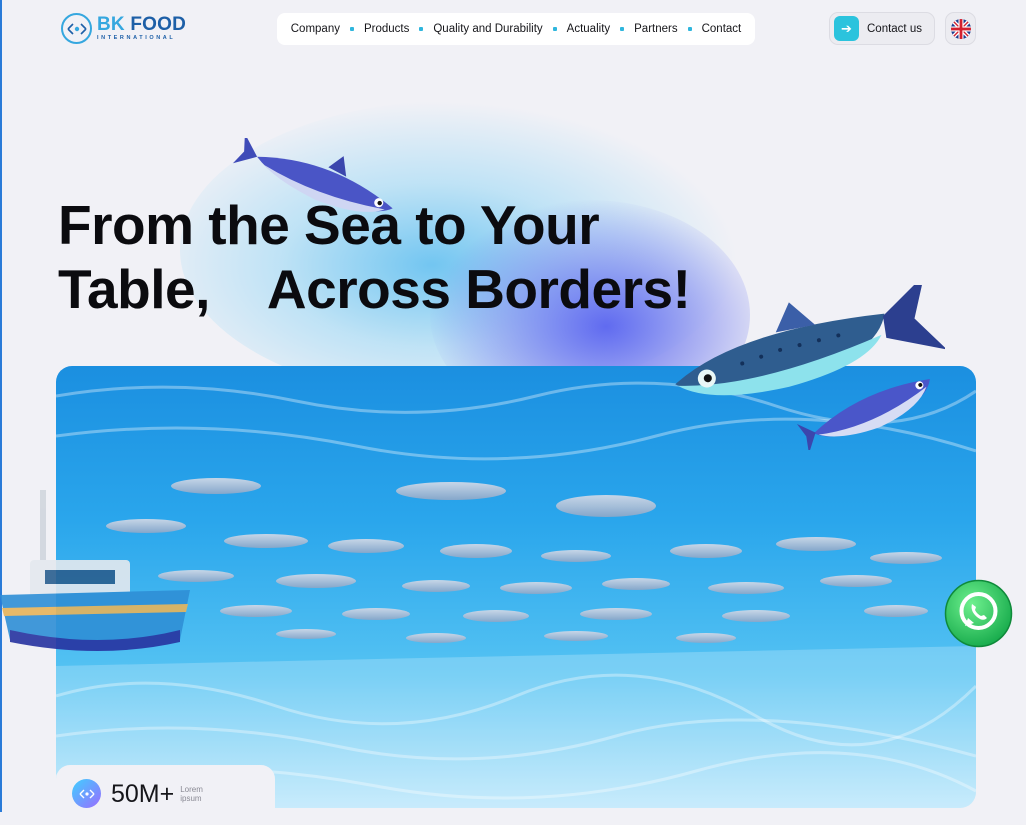  What do you see at coordinates (846, 28) in the screenshot?
I see `arrow-right-icon: ➔` at bounding box center [846, 28].